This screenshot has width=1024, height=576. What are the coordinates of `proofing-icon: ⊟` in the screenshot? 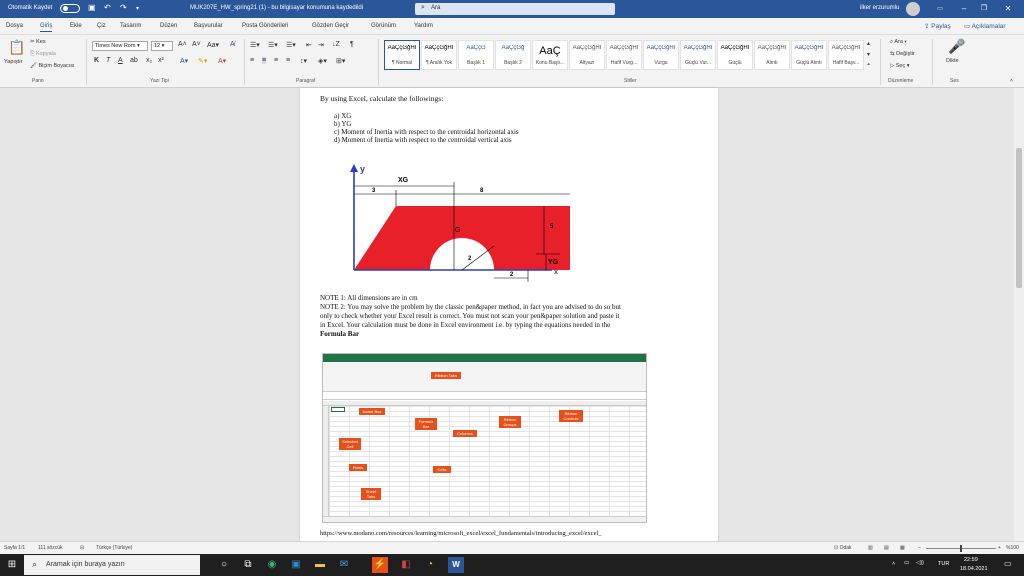 It's located at (82, 548).